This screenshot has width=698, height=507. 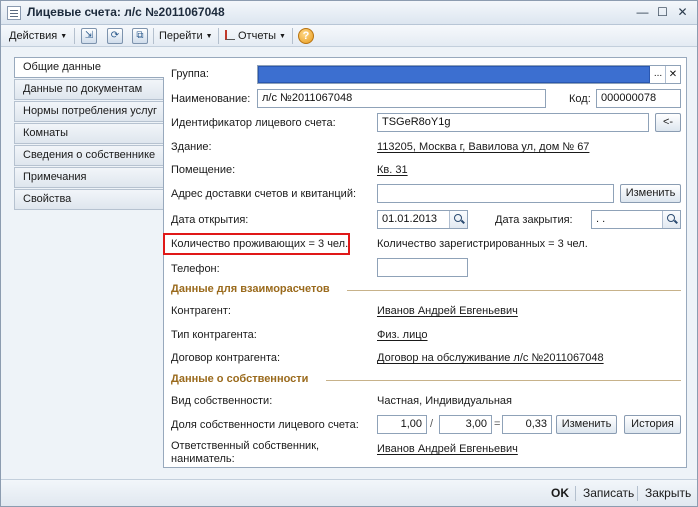 I want to click on account-id-fill-button: <-, so click(x=668, y=122).